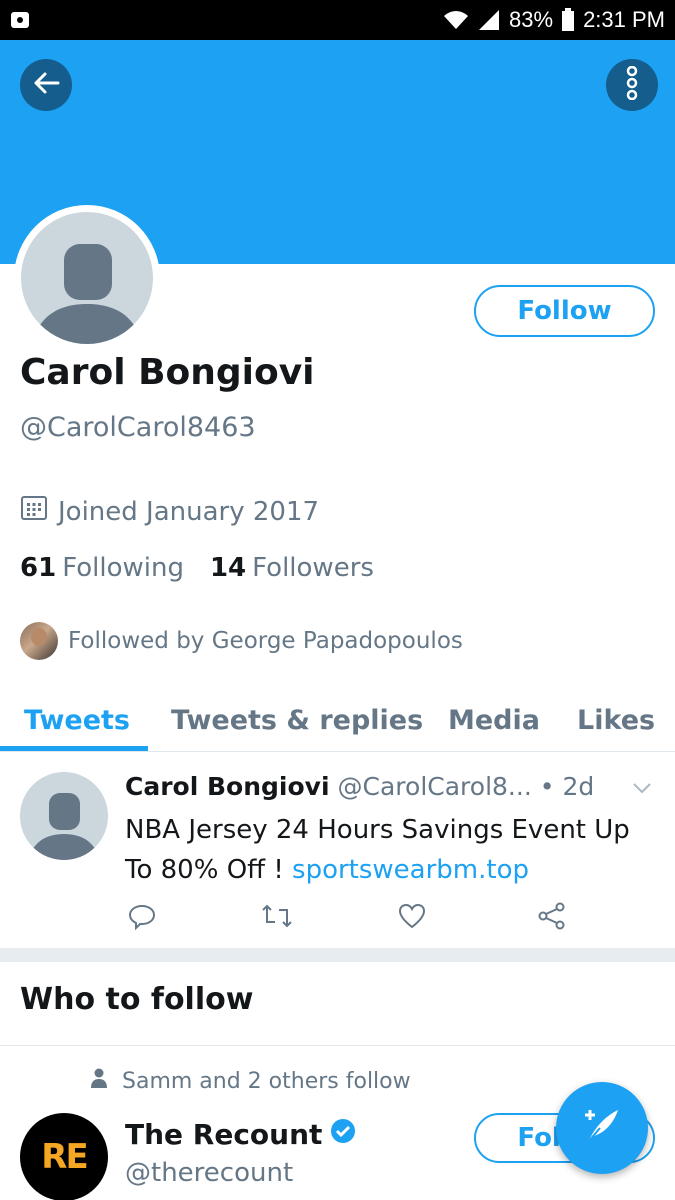 The image size is (675, 1200). Describe the element at coordinates (265, 641) in the screenshot. I see `followed-by-text: Followed by George Papadopoulos` at that location.